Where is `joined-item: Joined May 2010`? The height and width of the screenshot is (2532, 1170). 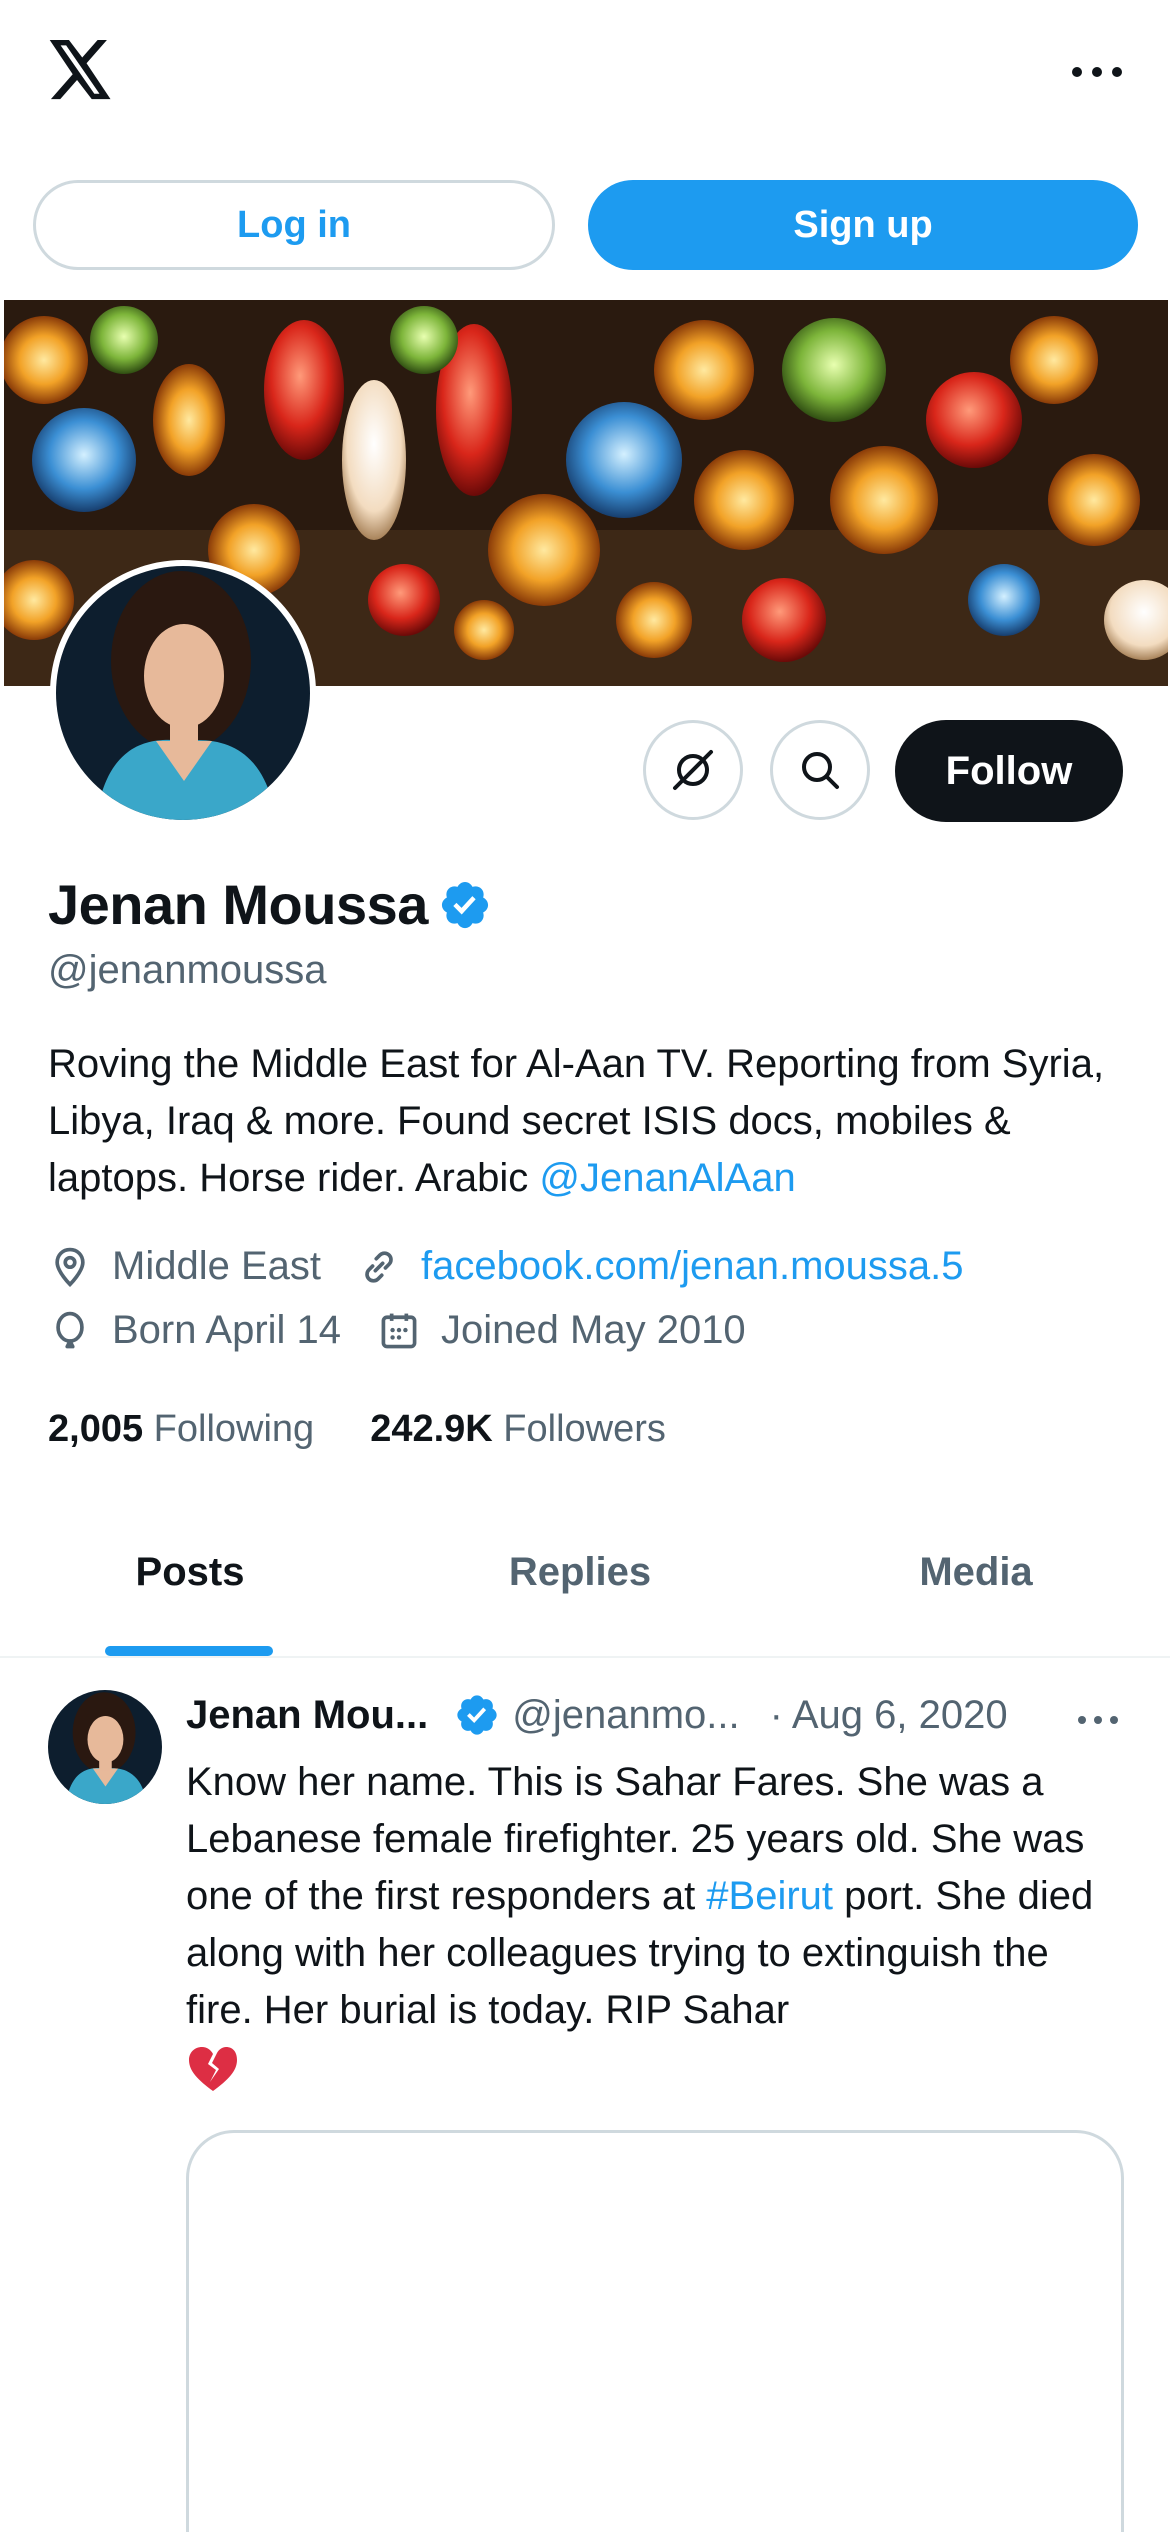
joined-item: Joined May 2010 is located at coordinates (561, 1330).